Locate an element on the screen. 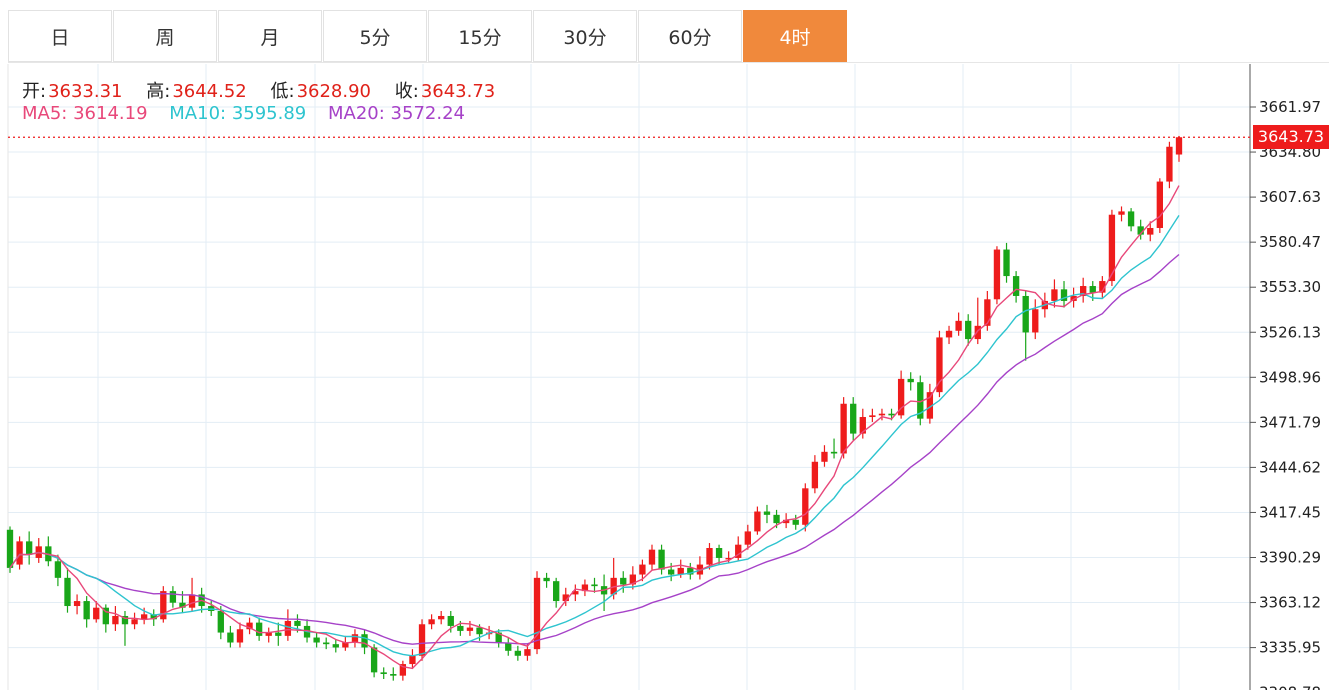  y-tick-label: 3553.30 is located at coordinates (1290, 287).